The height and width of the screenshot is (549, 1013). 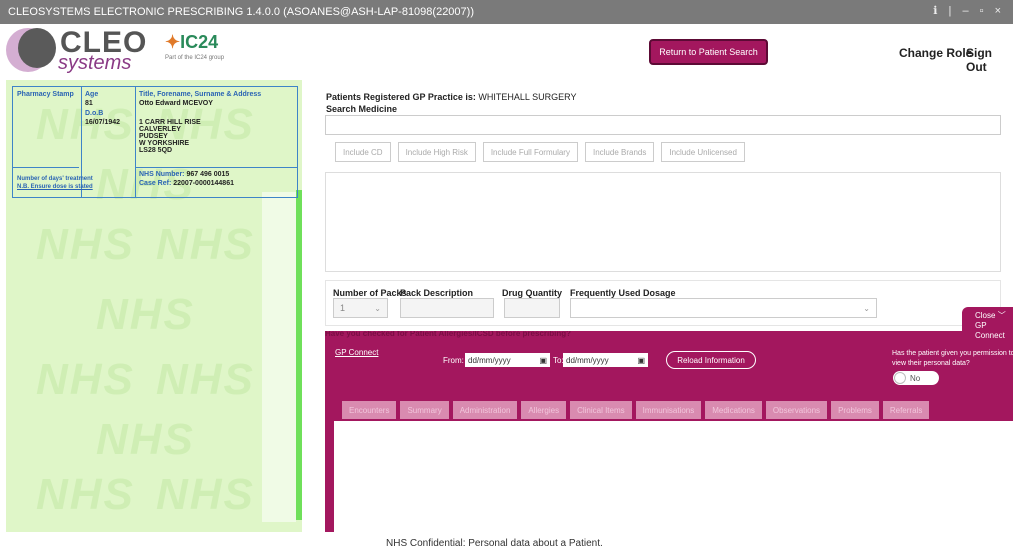 I want to click on drug-quantity-field, so click(x=532, y=308).